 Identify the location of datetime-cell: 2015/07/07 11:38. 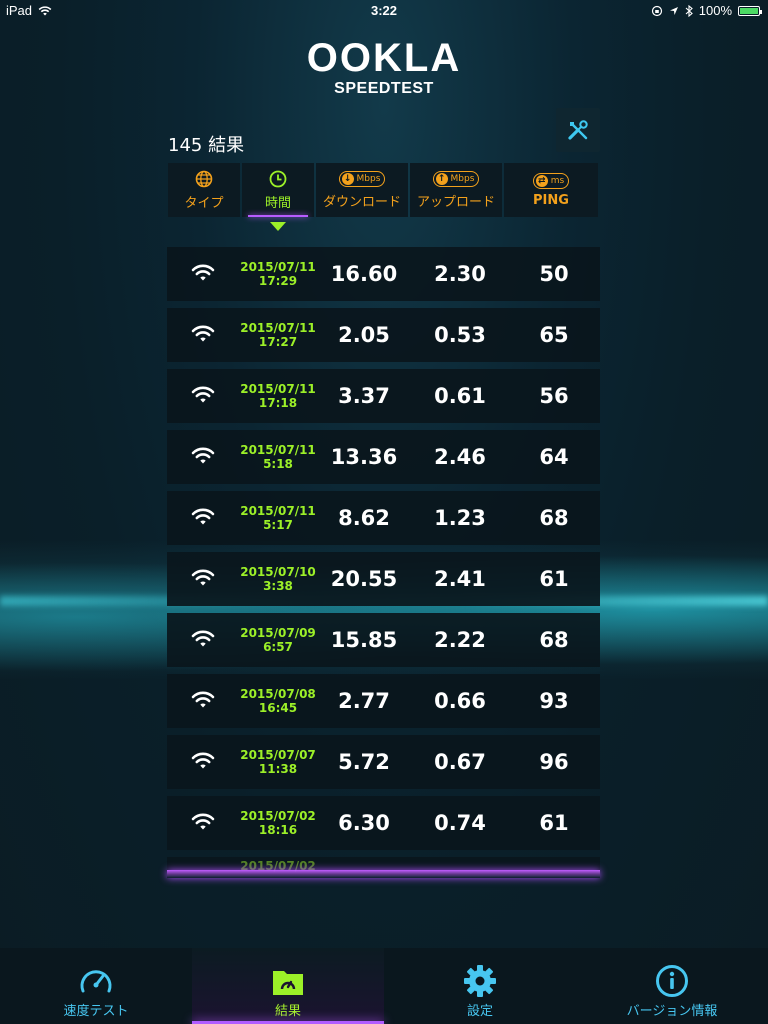
(278, 762).